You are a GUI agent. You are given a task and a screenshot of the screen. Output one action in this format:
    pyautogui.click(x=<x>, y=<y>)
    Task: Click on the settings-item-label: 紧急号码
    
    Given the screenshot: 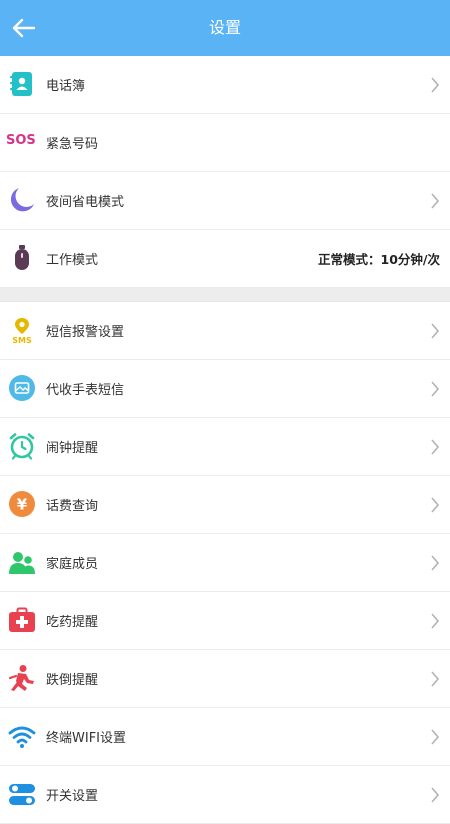 What is the action you would take?
    pyautogui.click(x=72, y=144)
    